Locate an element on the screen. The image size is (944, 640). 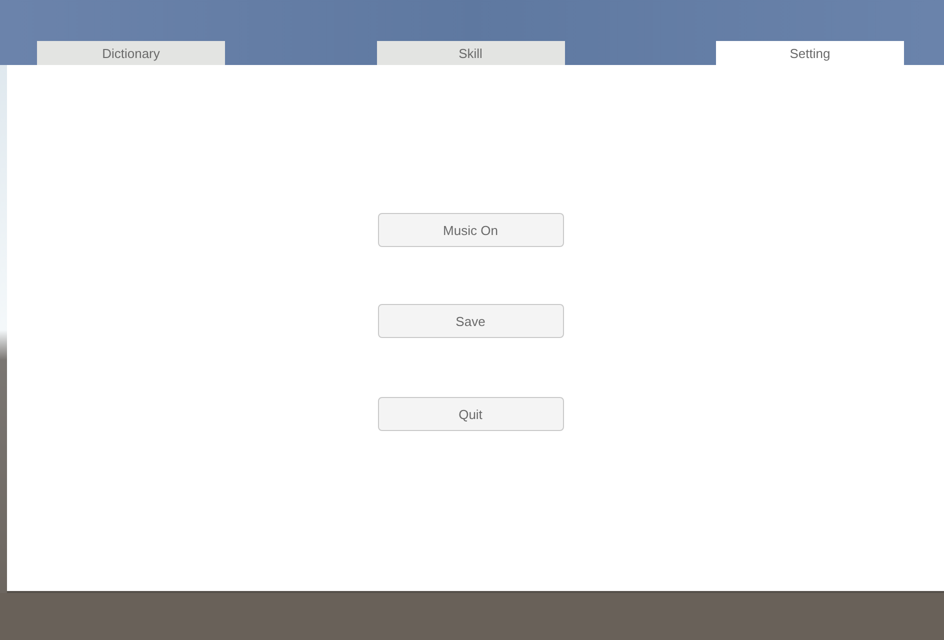
tab: Setting is located at coordinates (810, 53).